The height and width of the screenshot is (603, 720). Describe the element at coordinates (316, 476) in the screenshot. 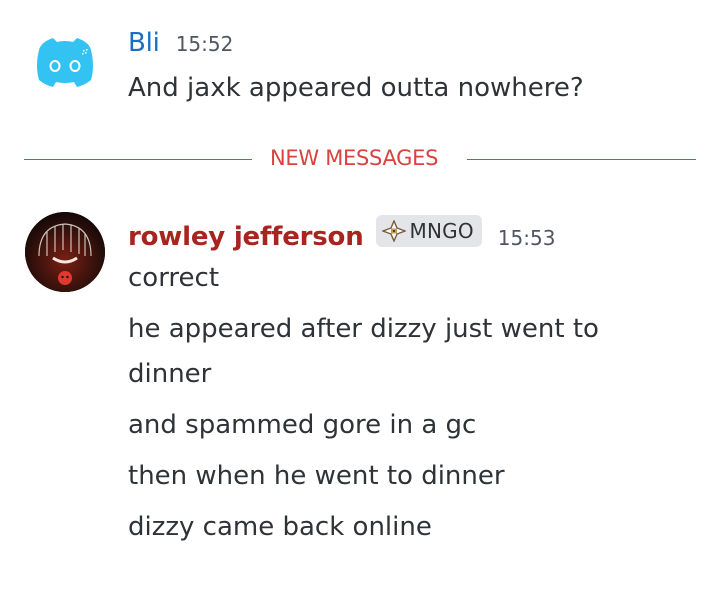

I see `message-text: then when he went to dinner` at that location.